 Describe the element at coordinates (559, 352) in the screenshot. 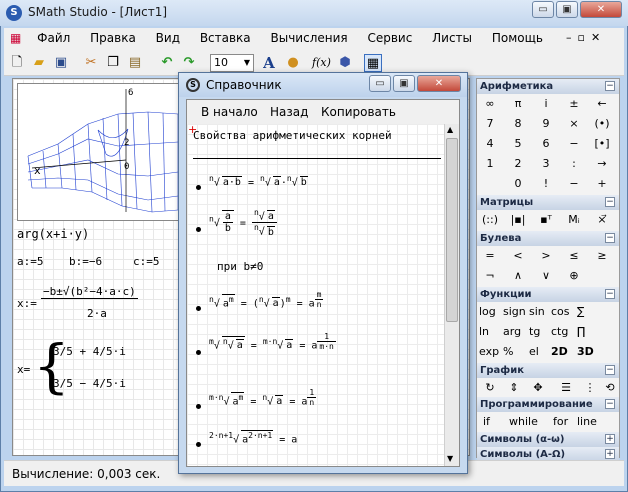

I see `function-cell: 2D` at that location.